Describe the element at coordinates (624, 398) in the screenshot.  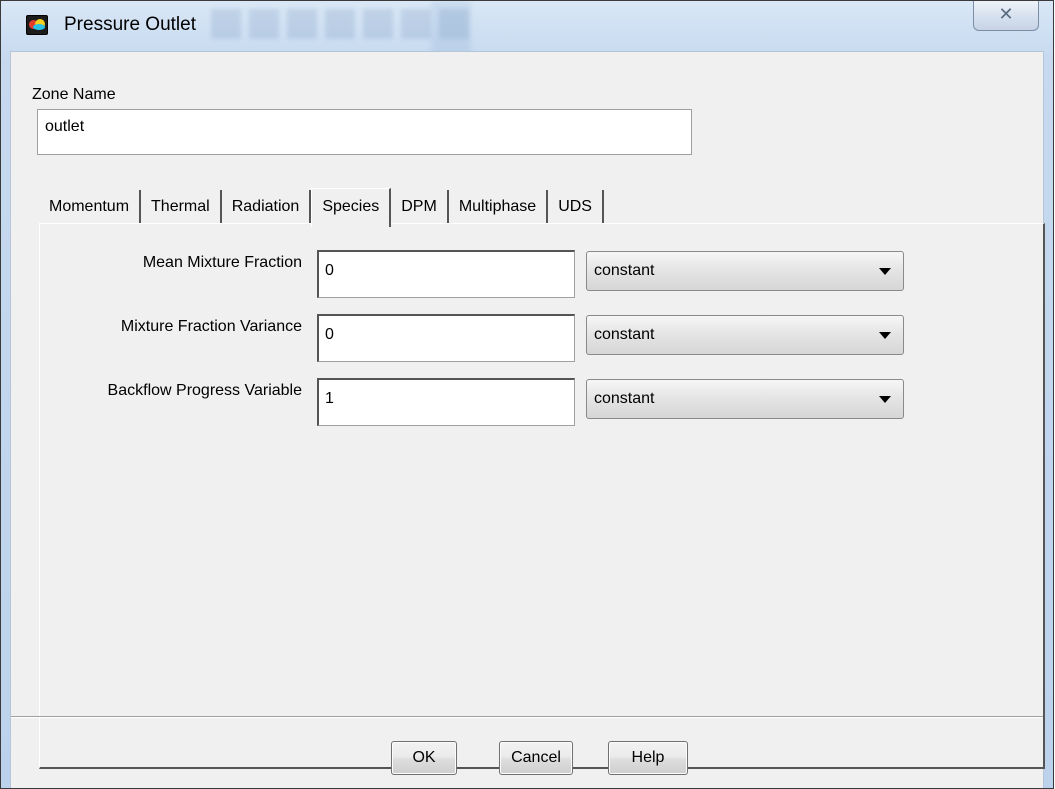
I see `backflow-progress-variable-method-value: constant` at that location.